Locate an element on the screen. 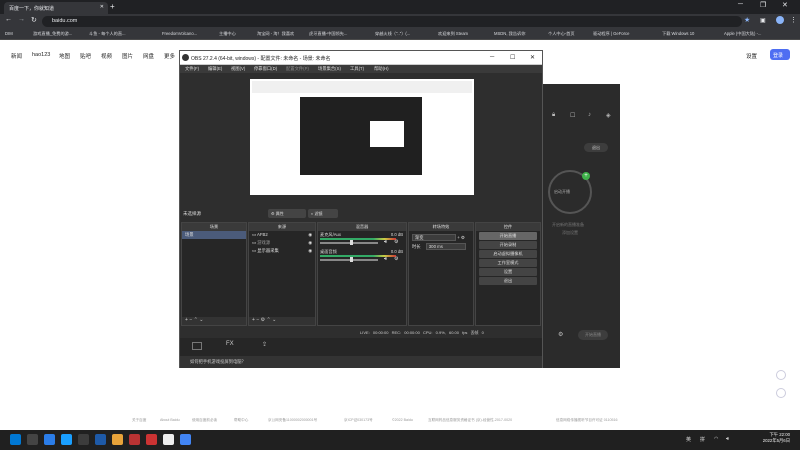  transition-select: 渐变 is located at coordinates (434, 237).